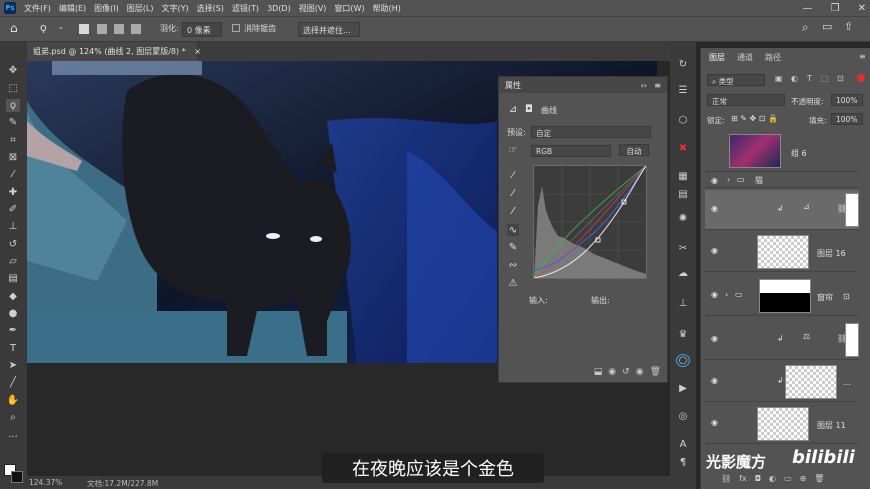 The height and width of the screenshot is (489, 870). Describe the element at coordinates (13, 226) in the screenshot. I see `clone-stamp-icon: ⊥` at that location.